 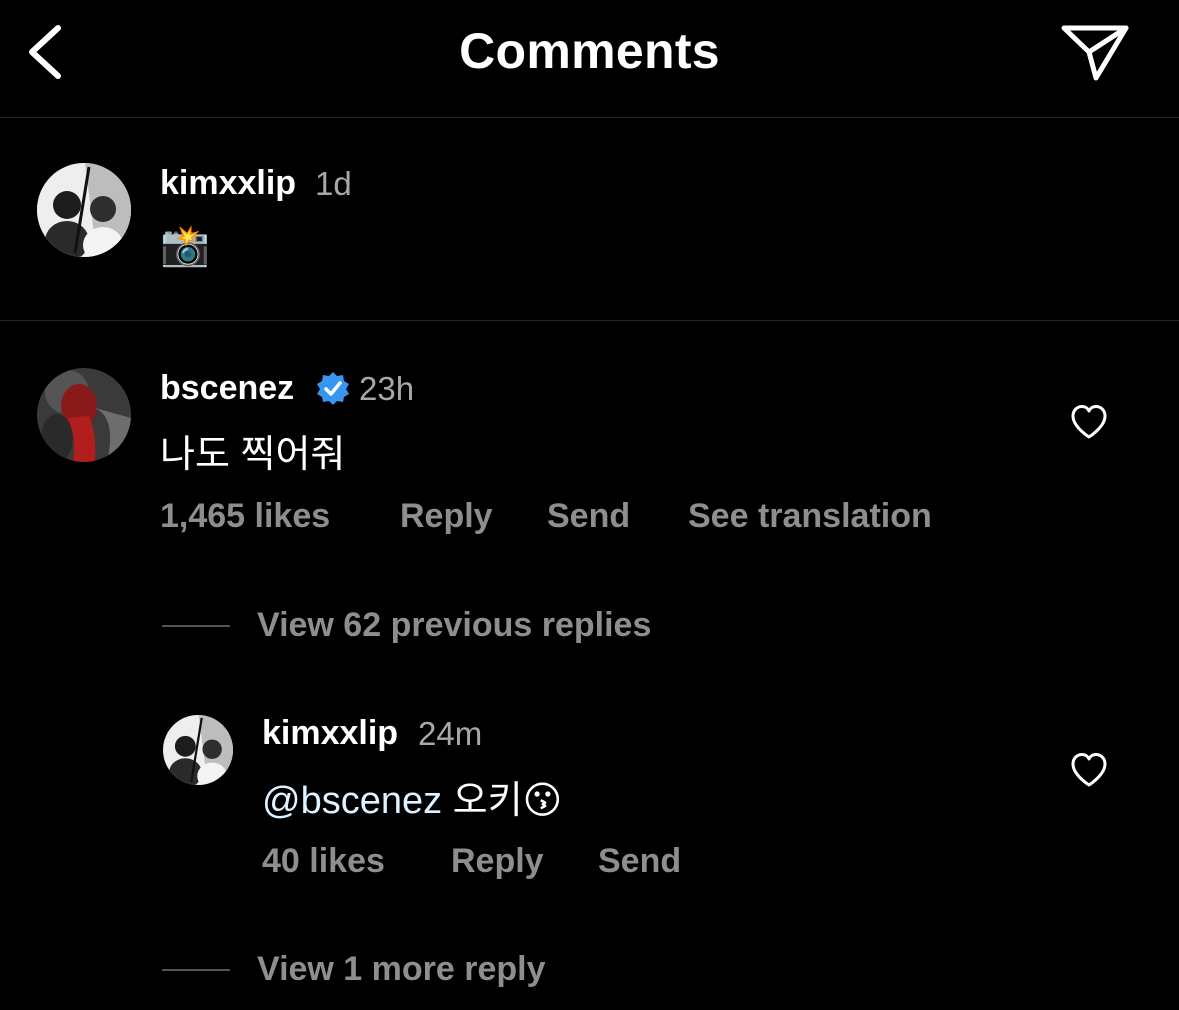 I want to click on comment-username: bscenez, so click(x=227, y=388).